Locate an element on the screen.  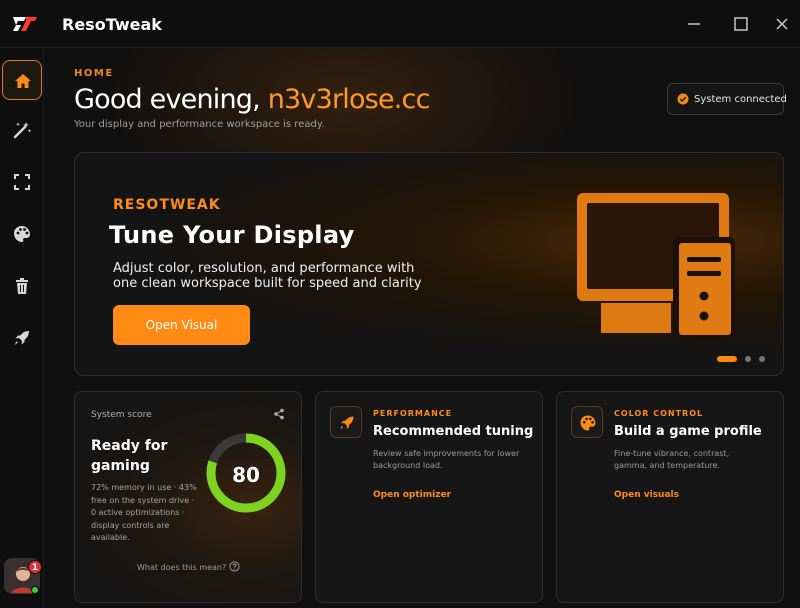
rt-logo-icon is located at coordinates (25, 24).